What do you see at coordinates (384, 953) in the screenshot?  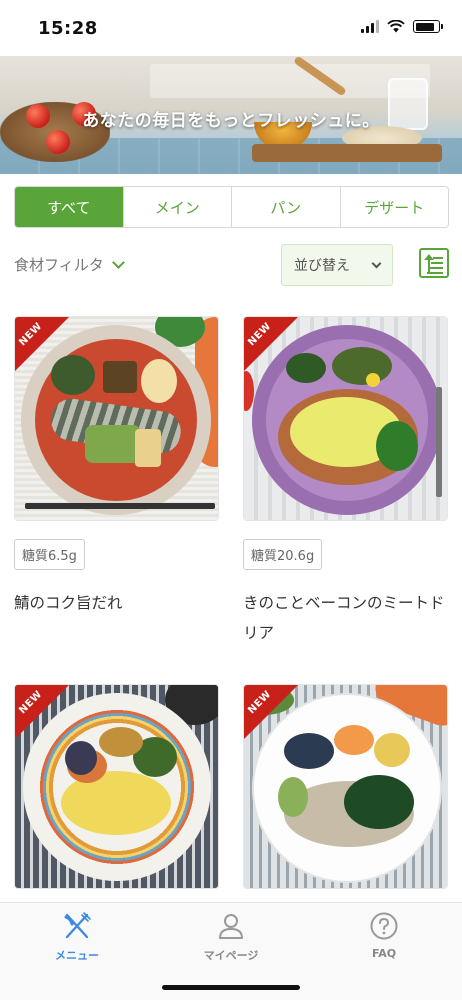 I see `nav-label: FAQ` at bounding box center [384, 953].